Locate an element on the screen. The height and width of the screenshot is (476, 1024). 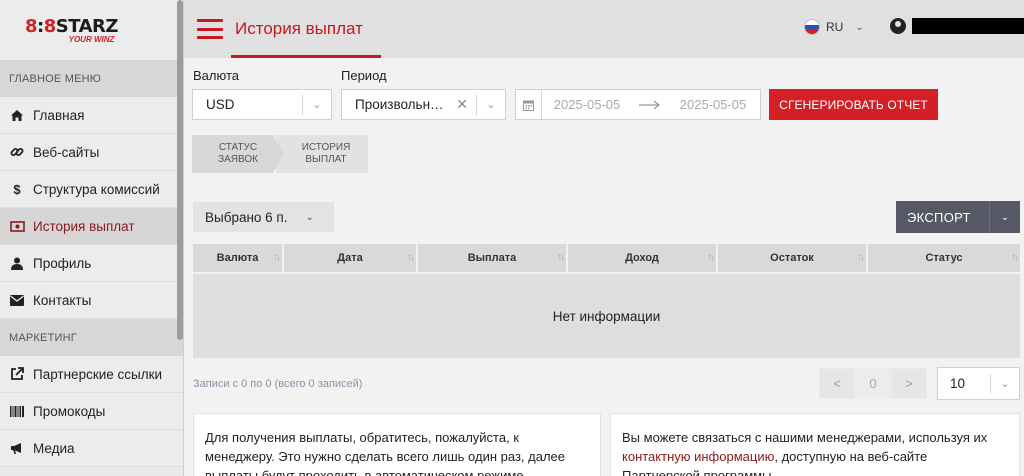
period-label: Период is located at coordinates (364, 75).